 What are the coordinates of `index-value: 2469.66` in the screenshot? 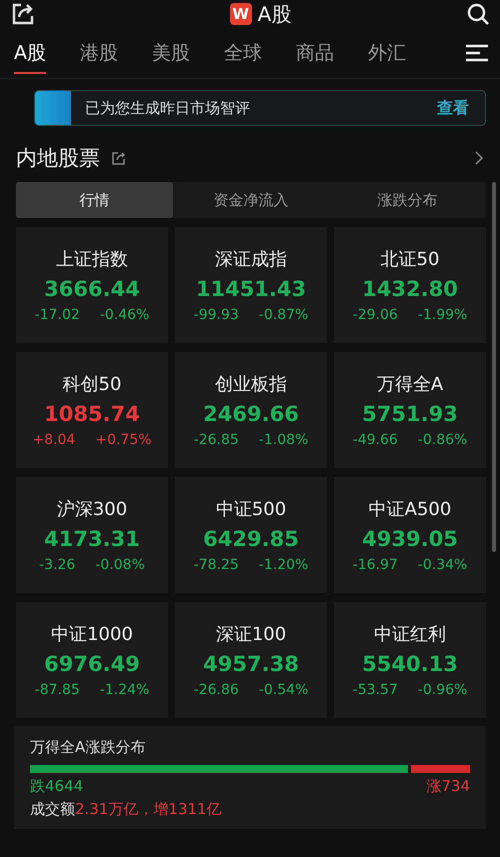 It's located at (251, 414).